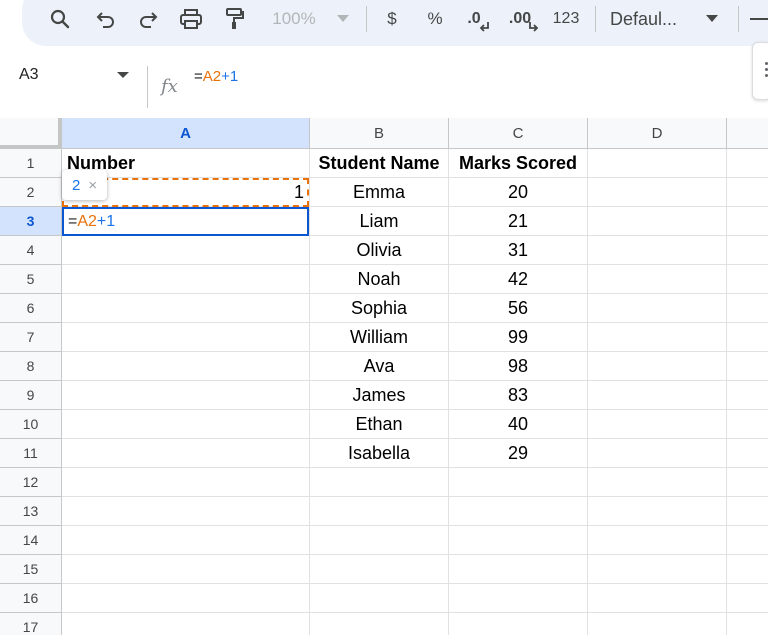 This screenshot has width=768, height=635. I want to click on cell-a5, so click(186, 279).